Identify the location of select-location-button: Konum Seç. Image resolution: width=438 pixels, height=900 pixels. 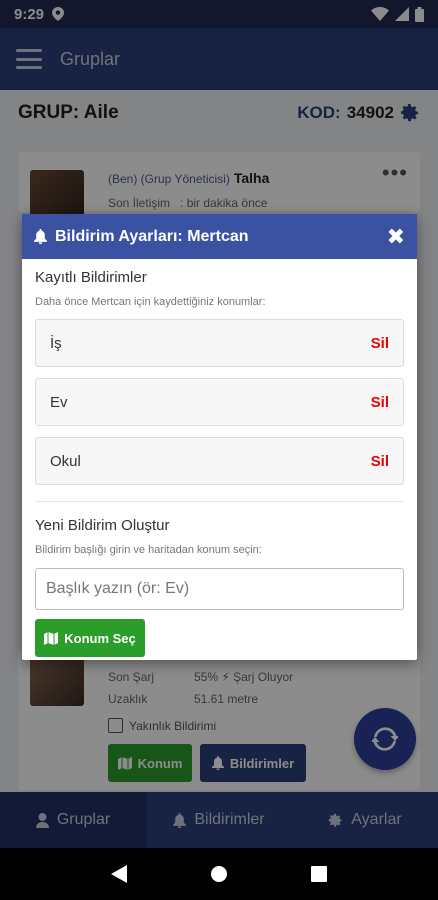
(90, 638).